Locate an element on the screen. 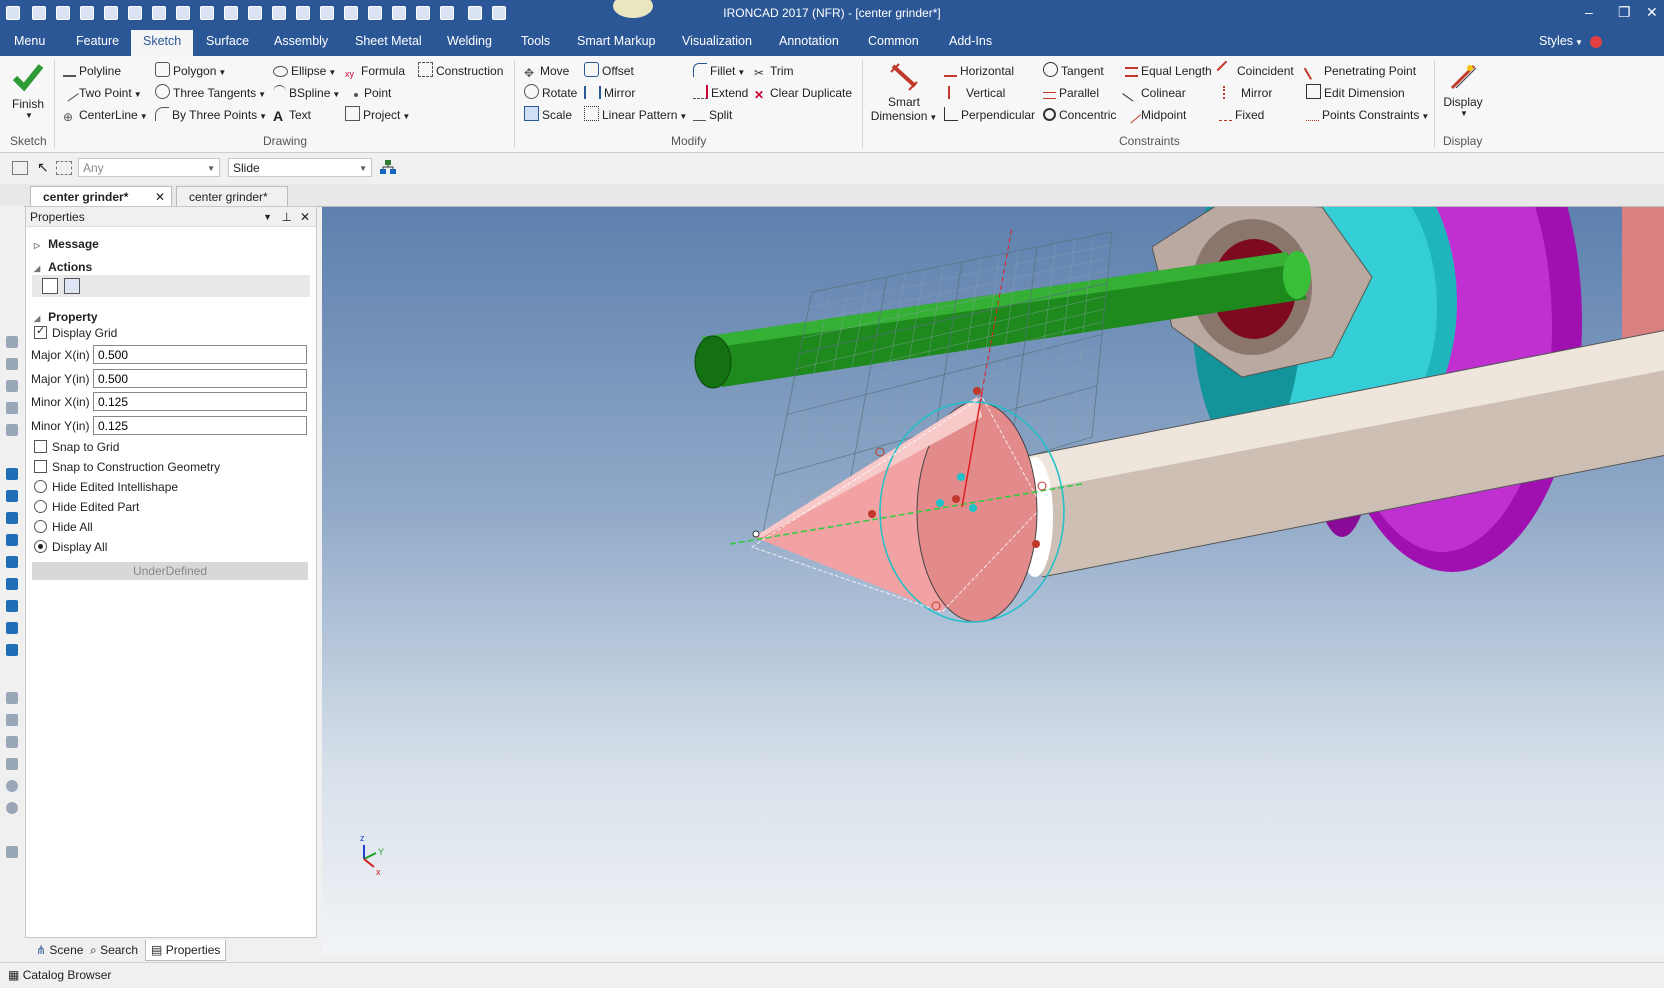 This screenshot has height=988, width=1664. spin-icon is located at coordinates (12, 496).